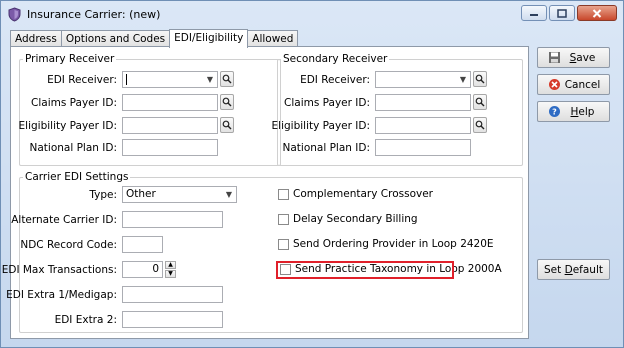  What do you see at coordinates (179, 194) in the screenshot?
I see `type-select: Other ▼` at bounding box center [179, 194].